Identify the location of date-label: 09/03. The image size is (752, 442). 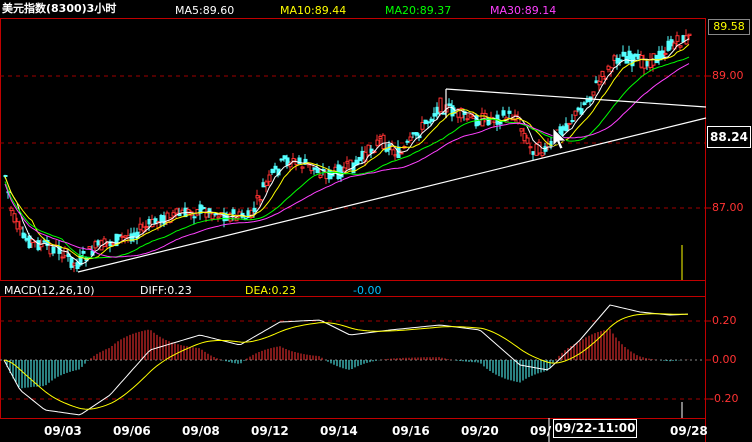
(63, 431).